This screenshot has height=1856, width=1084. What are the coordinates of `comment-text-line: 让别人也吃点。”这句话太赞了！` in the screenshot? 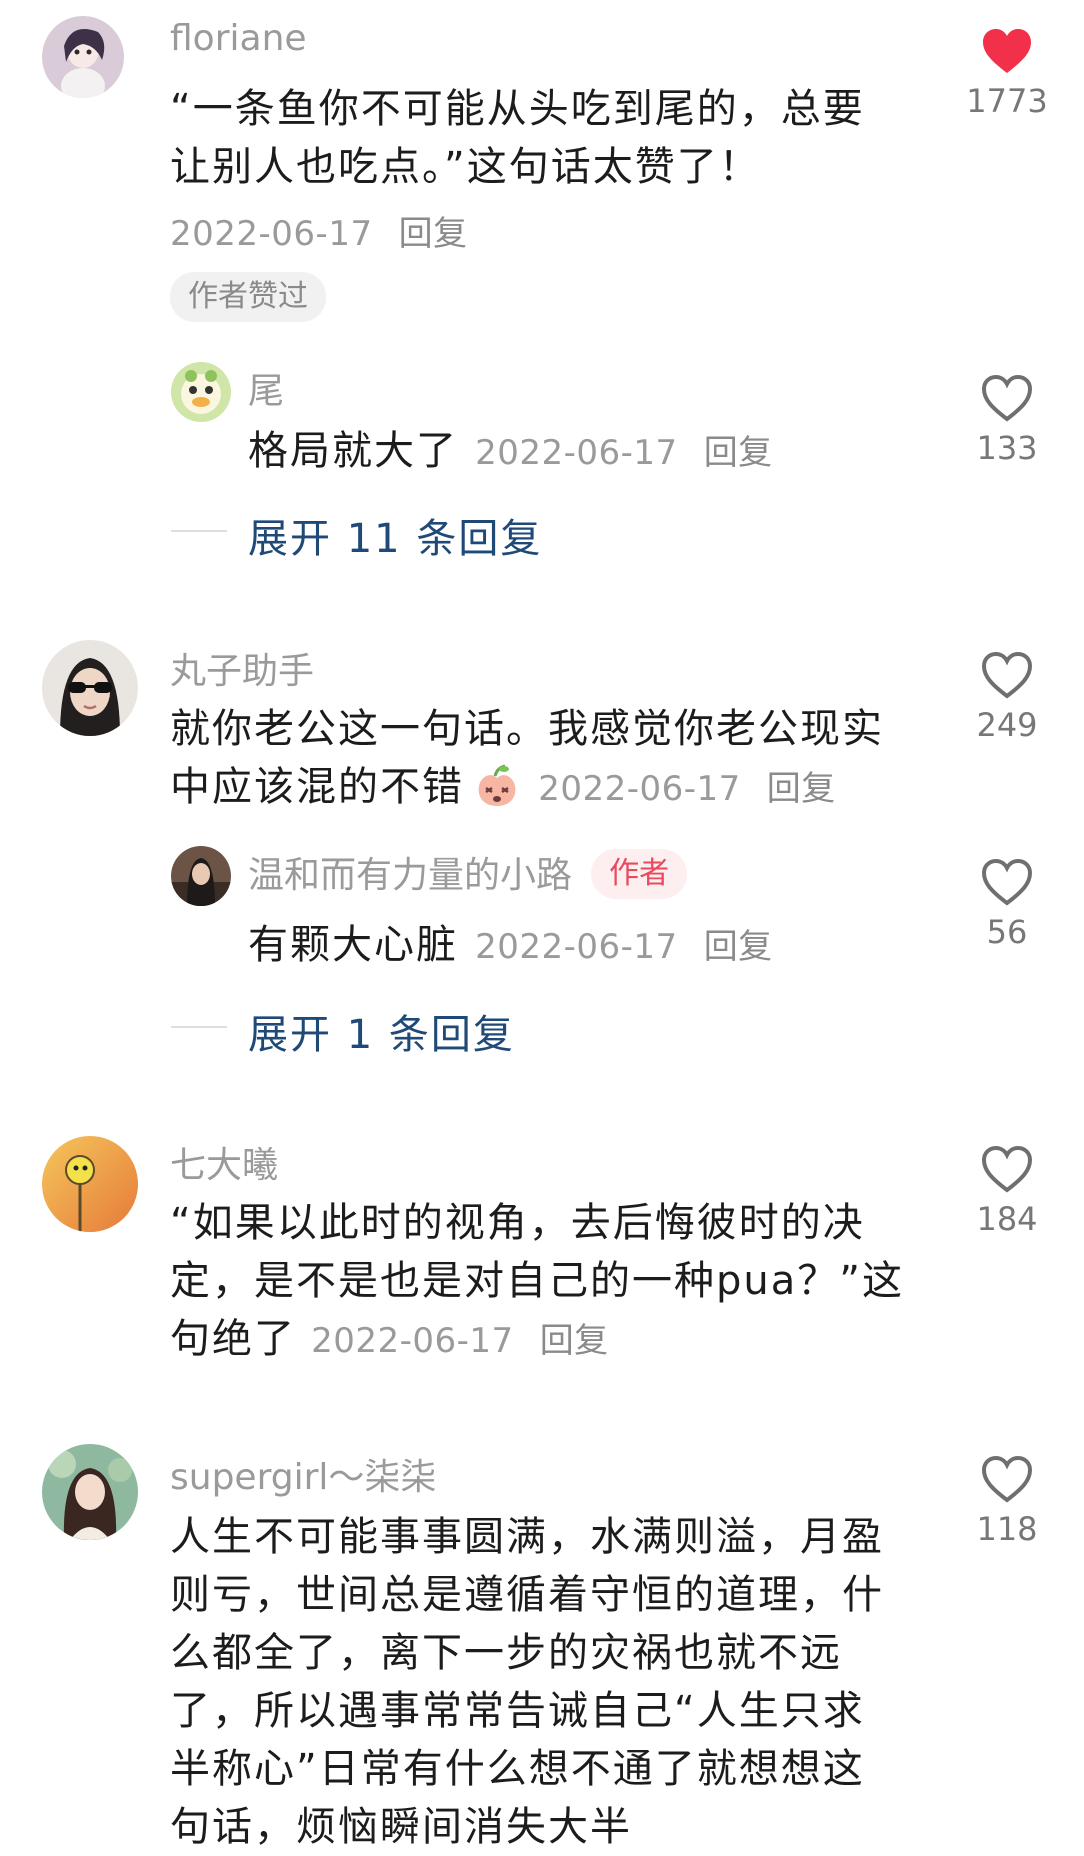 It's located at (465, 167).